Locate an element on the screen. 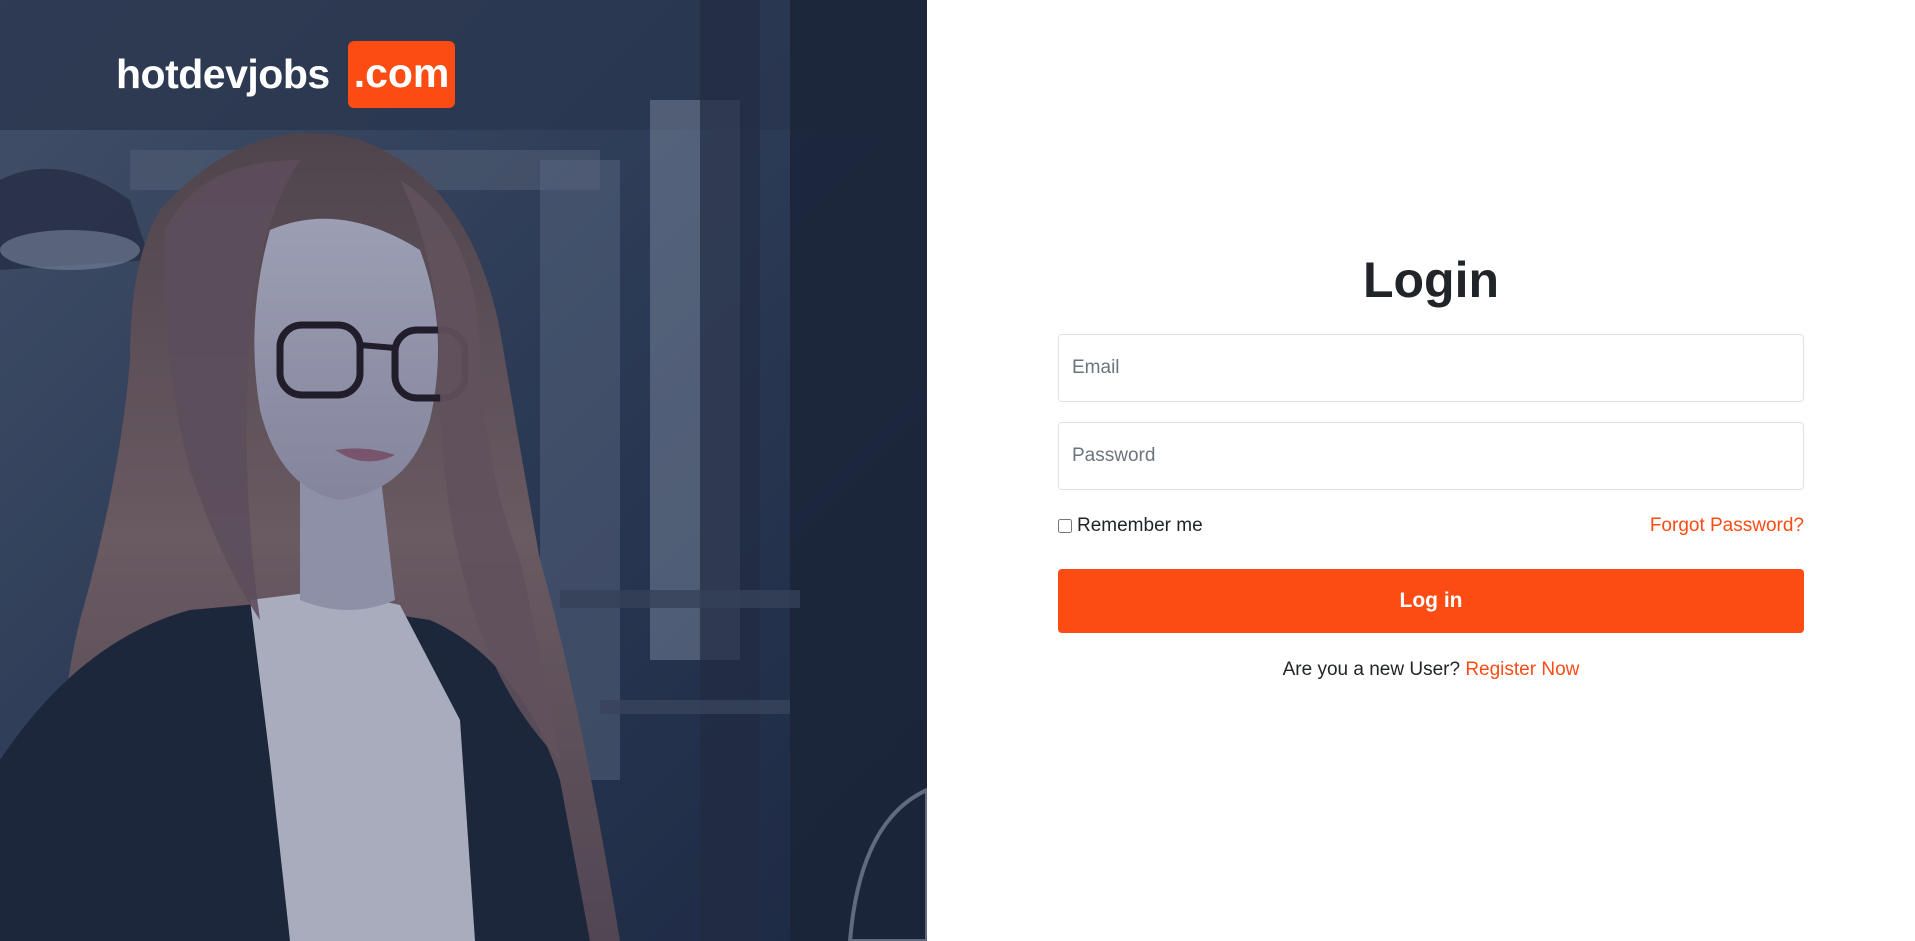 This screenshot has height=941, width=1915. login-options-row: Remember me Forgot Password? is located at coordinates (1431, 526).